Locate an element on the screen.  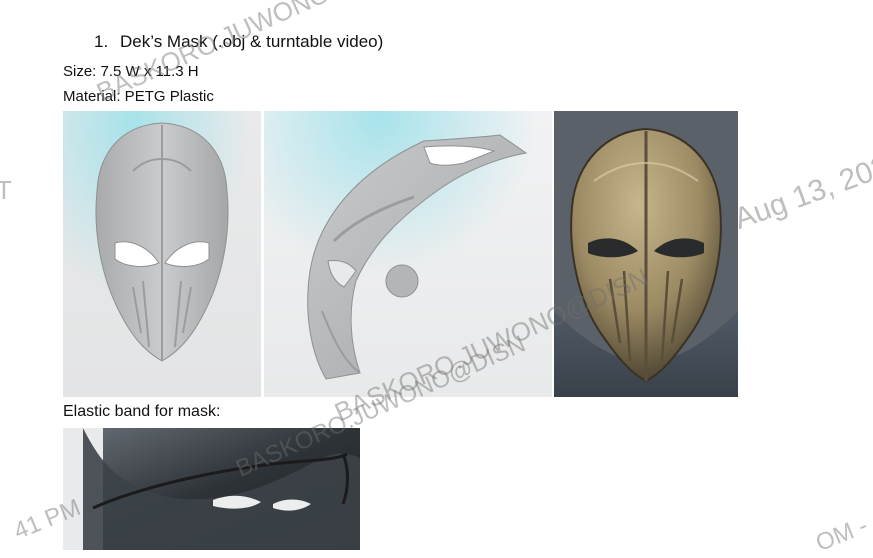
size-spec: Size: 7.5 W x 11.3 H is located at coordinates (131, 71).